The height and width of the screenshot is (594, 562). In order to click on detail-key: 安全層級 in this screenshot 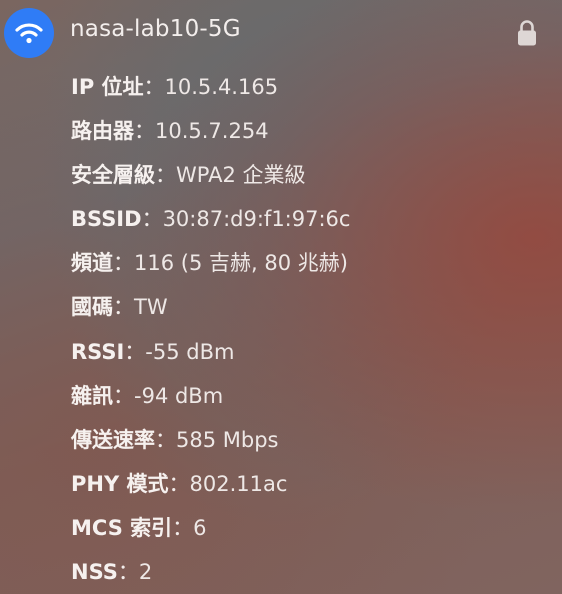, I will do `click(113, 175)`.